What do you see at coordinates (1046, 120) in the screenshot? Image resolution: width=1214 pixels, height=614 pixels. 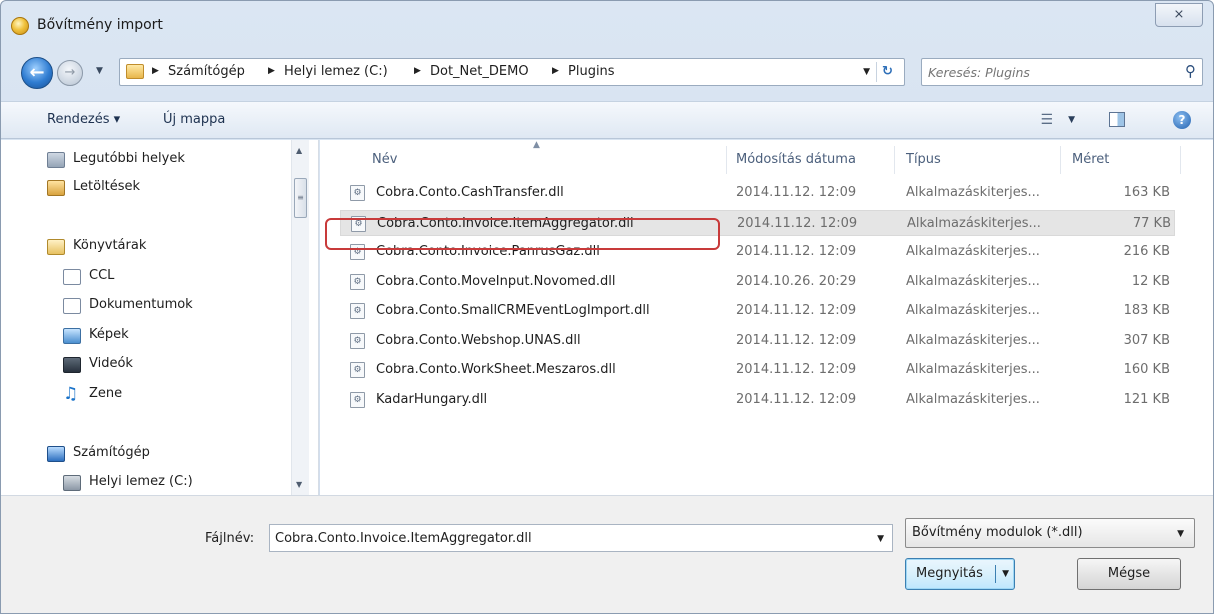 I see `view-options-icon: ☰` at bounding box center [1046, 120].